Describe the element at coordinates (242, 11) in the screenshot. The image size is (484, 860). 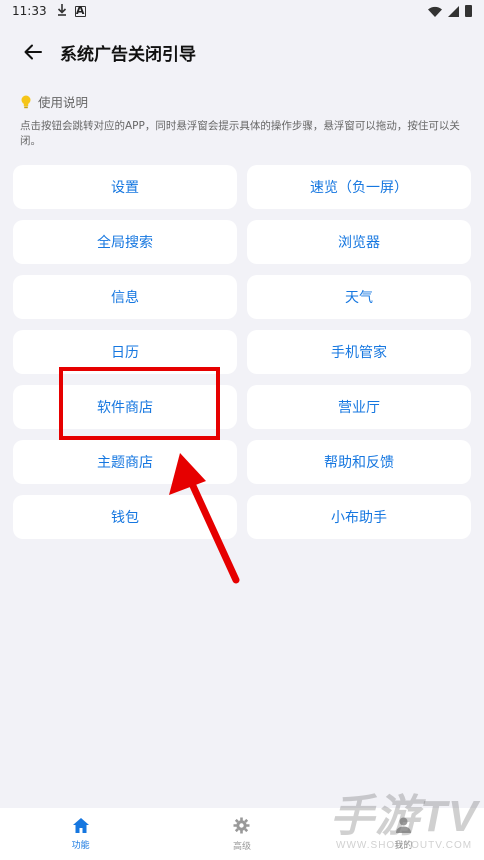
I see `status-bar: 11:33 A` at that location.